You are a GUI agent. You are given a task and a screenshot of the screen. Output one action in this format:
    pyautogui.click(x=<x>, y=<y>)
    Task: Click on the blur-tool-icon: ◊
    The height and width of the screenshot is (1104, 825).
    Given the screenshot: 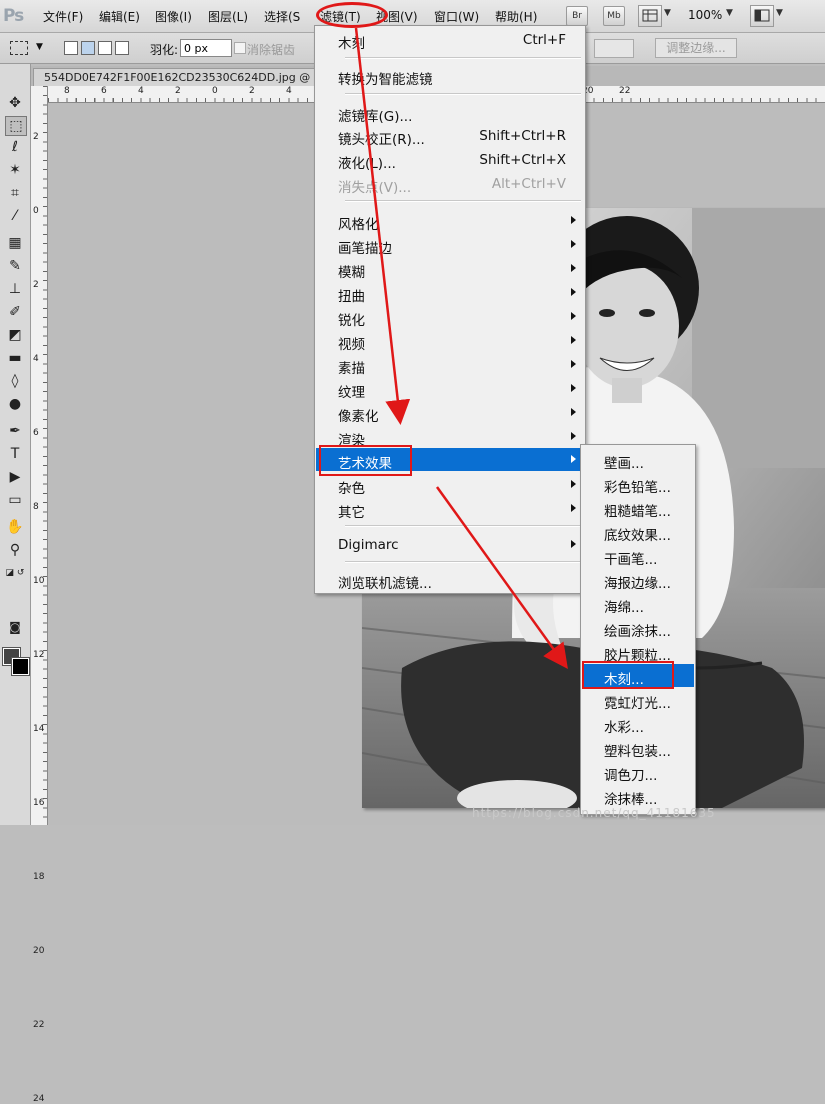 What is the action you would take?
    pyautogui.click(x=15, y=381)
    